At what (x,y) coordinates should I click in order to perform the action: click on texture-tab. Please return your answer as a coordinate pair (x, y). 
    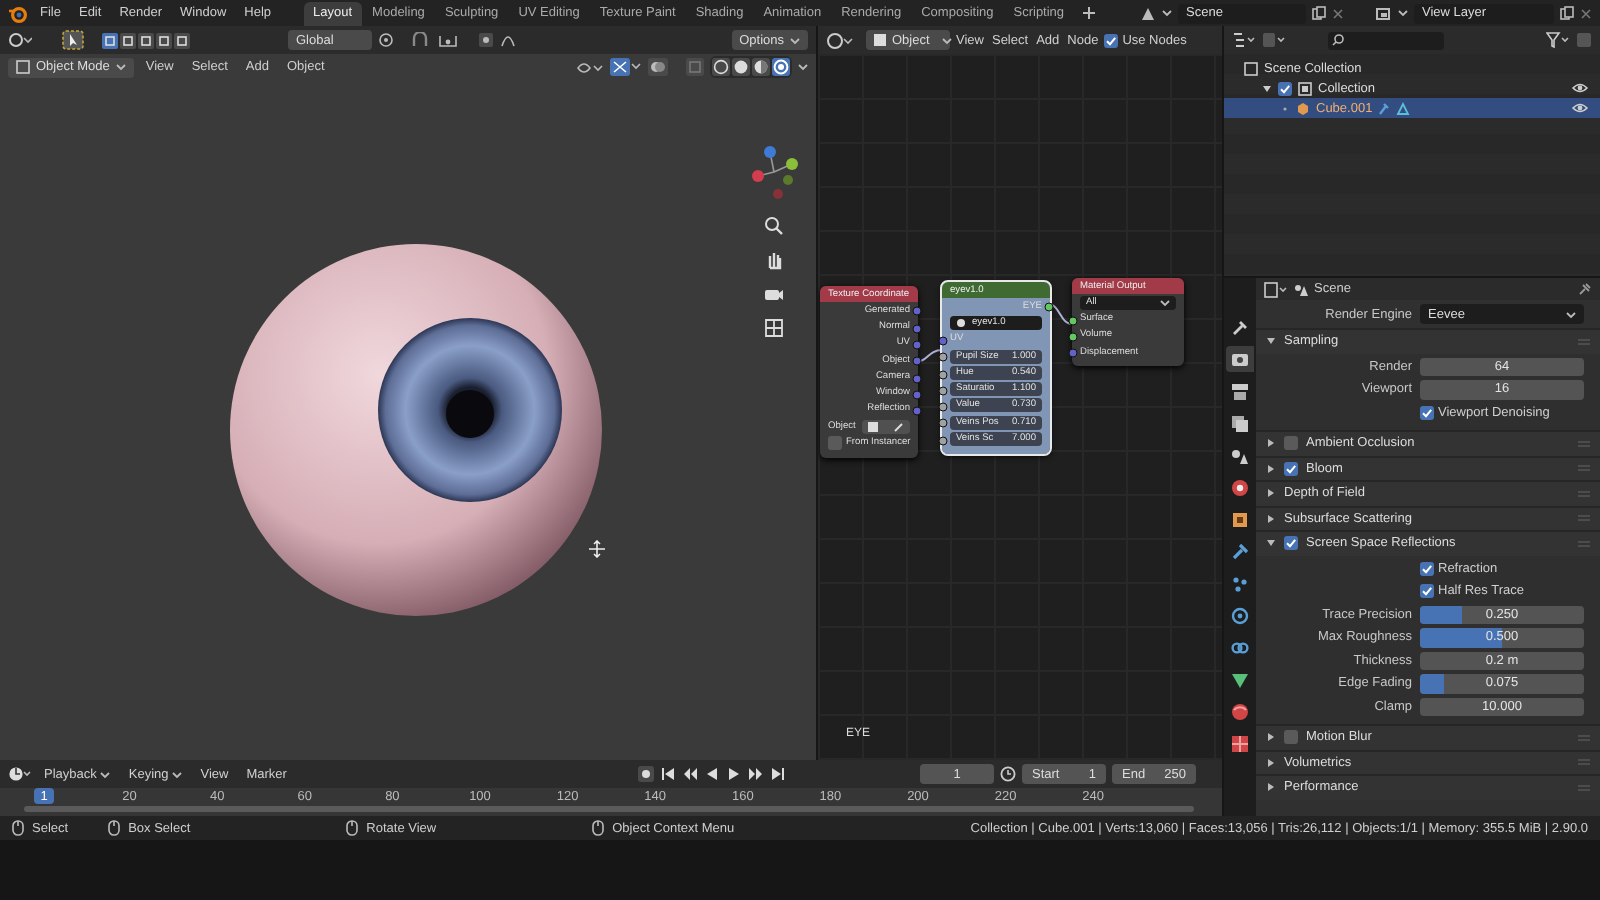
    Looking at the image, I should click on (1240, 743).